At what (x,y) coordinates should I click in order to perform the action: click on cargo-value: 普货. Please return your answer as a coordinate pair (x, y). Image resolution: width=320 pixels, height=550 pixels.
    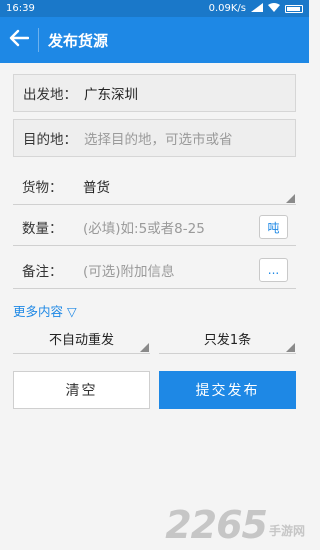
    Looking at the image, I should click on (96, 187).